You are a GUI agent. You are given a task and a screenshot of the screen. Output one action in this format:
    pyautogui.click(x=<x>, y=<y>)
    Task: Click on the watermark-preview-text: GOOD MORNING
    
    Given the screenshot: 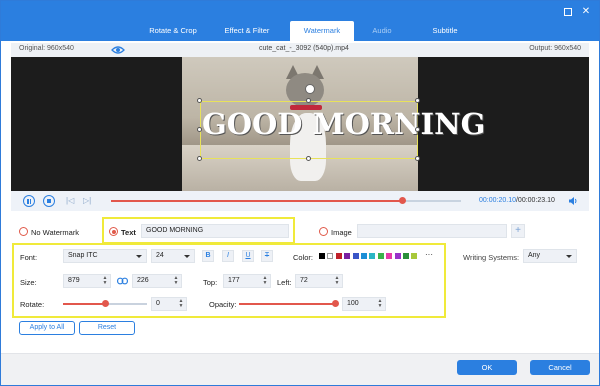 What is the action you would take?
    pyautogui.click(x=343, y=124)
    